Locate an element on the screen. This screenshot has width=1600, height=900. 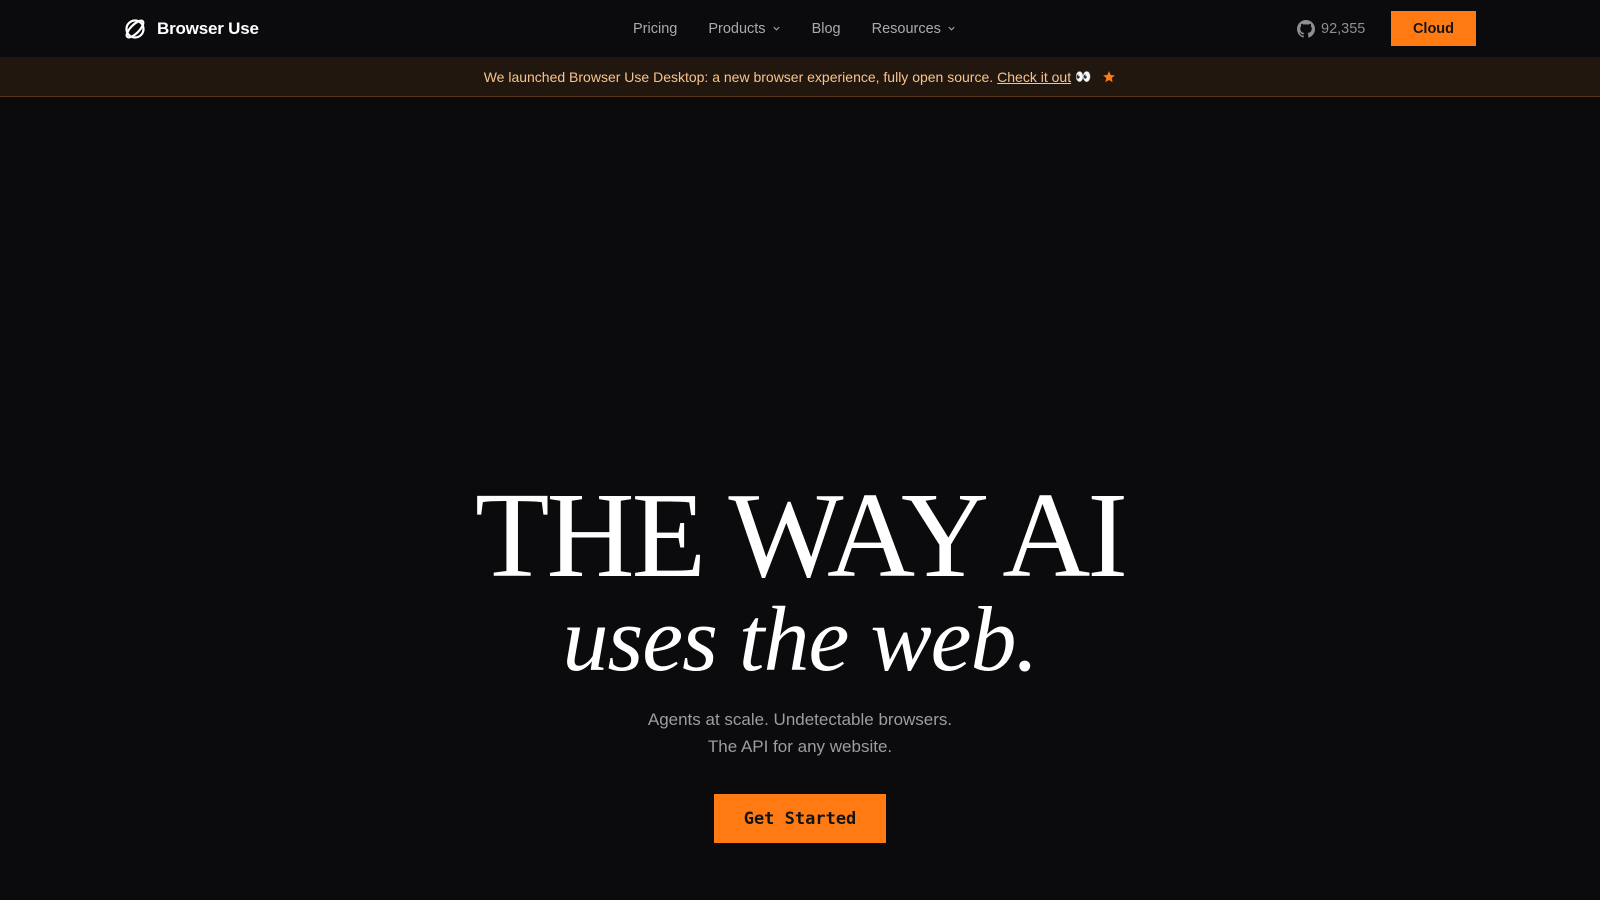
nav-link-label: Products is located at coordinates (737, 28).